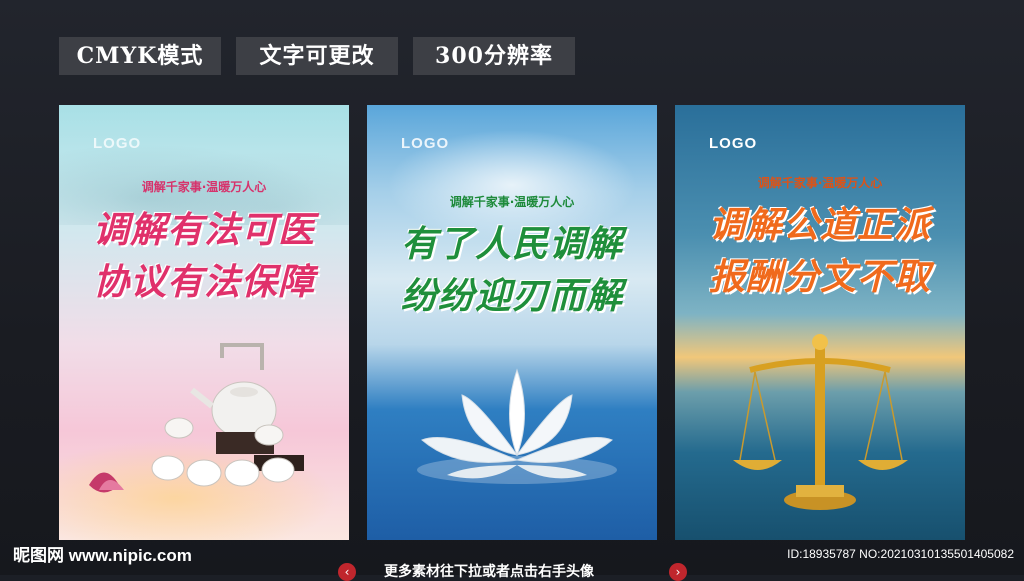 The height and width of the screenshot is (581, 1024). I want to click on headline: 调解有法可医 协议有法保障, so click(204, 257).